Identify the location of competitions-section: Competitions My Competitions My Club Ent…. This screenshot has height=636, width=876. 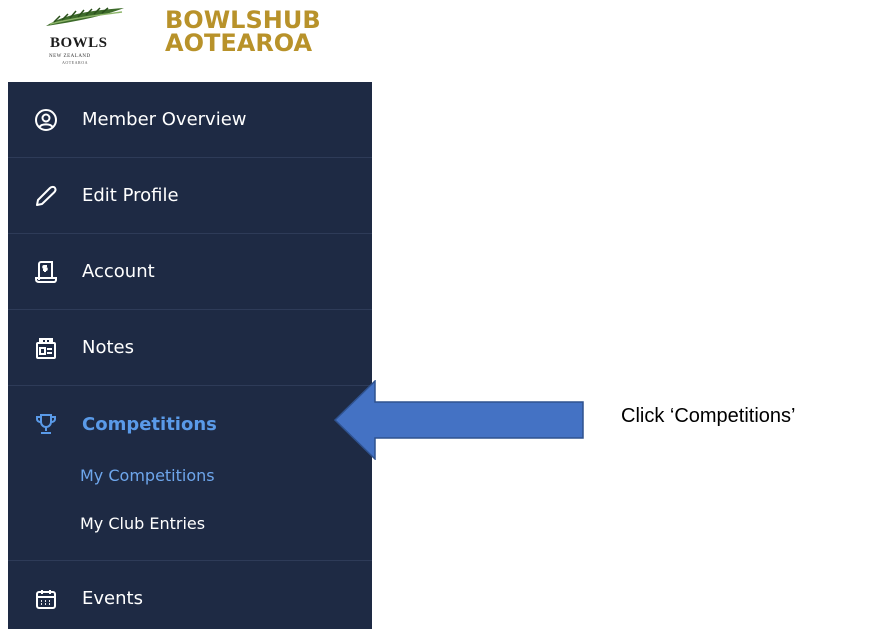
(190, 473).